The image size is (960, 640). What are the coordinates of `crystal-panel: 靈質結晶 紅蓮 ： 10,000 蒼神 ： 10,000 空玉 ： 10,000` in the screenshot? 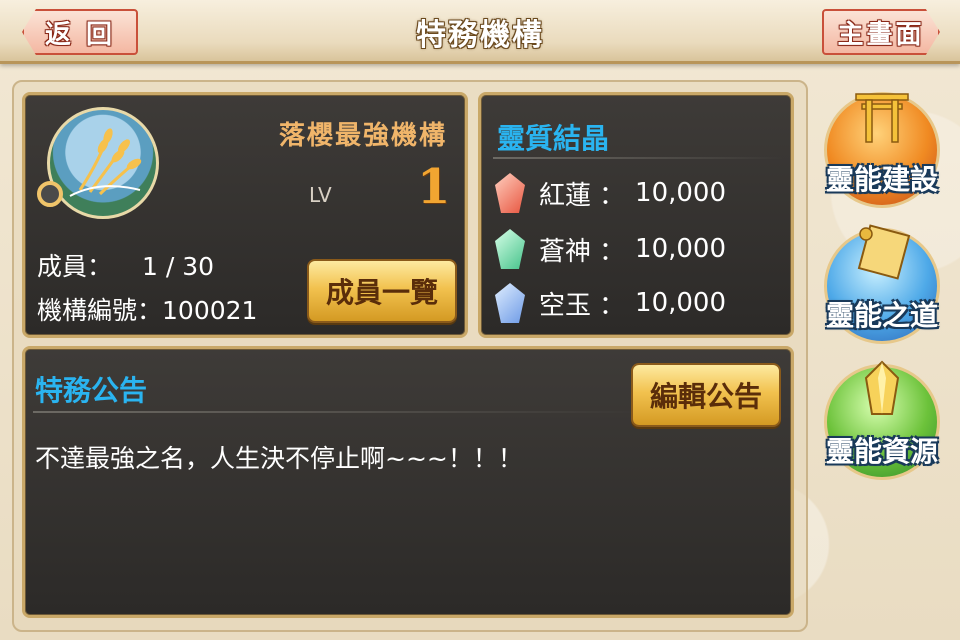 It's located at (636, 215).